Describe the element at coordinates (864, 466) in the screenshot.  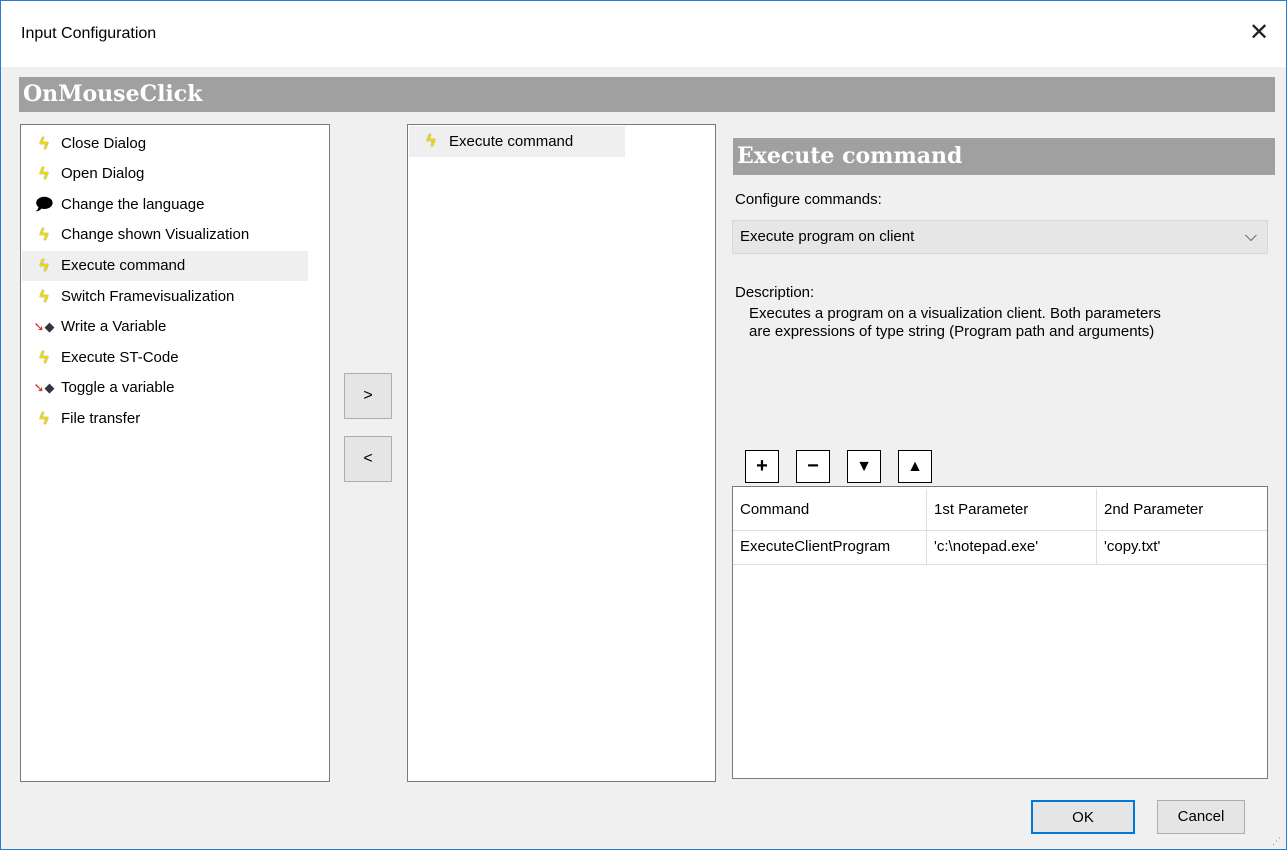
I see `move-down-button: ▼` at that location.